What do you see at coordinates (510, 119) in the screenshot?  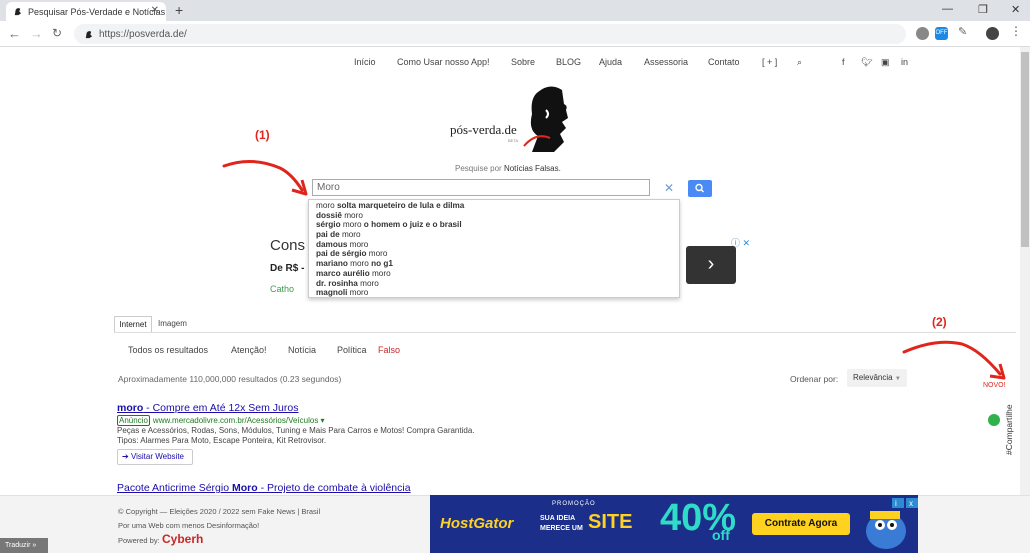 I see `site-logo: pós-verda.de BETA` at bounding box center [510, 119].